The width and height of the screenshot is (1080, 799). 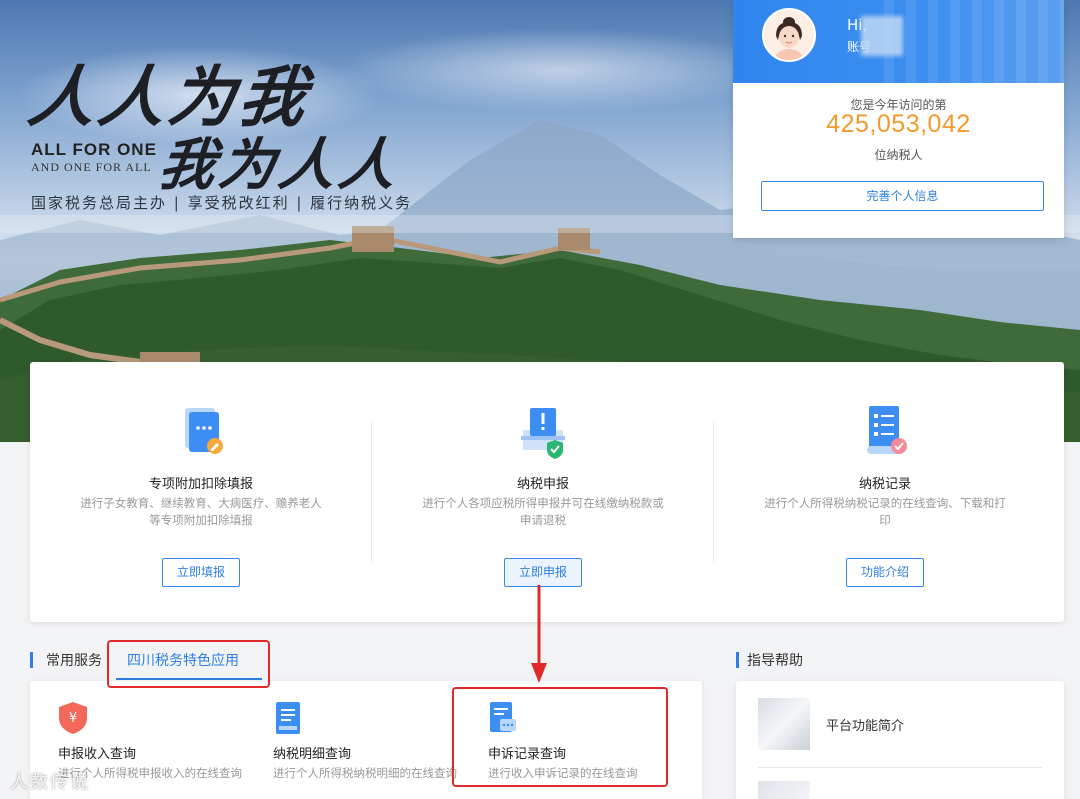 I want to click on service-title: 纳税记录, so click(x=884, y=484).